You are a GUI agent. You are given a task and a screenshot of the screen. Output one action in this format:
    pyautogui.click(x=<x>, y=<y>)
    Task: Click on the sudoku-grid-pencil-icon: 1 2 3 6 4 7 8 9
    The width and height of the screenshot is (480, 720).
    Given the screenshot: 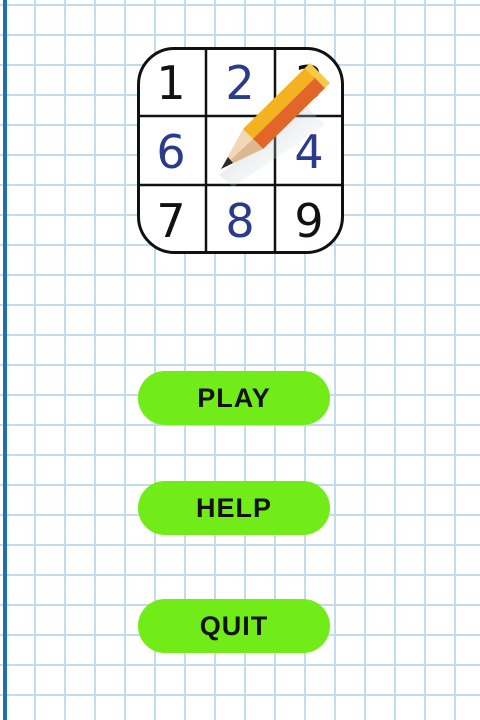 What is the action you would take?
    pyautogui.click(x=240, y=150)
    